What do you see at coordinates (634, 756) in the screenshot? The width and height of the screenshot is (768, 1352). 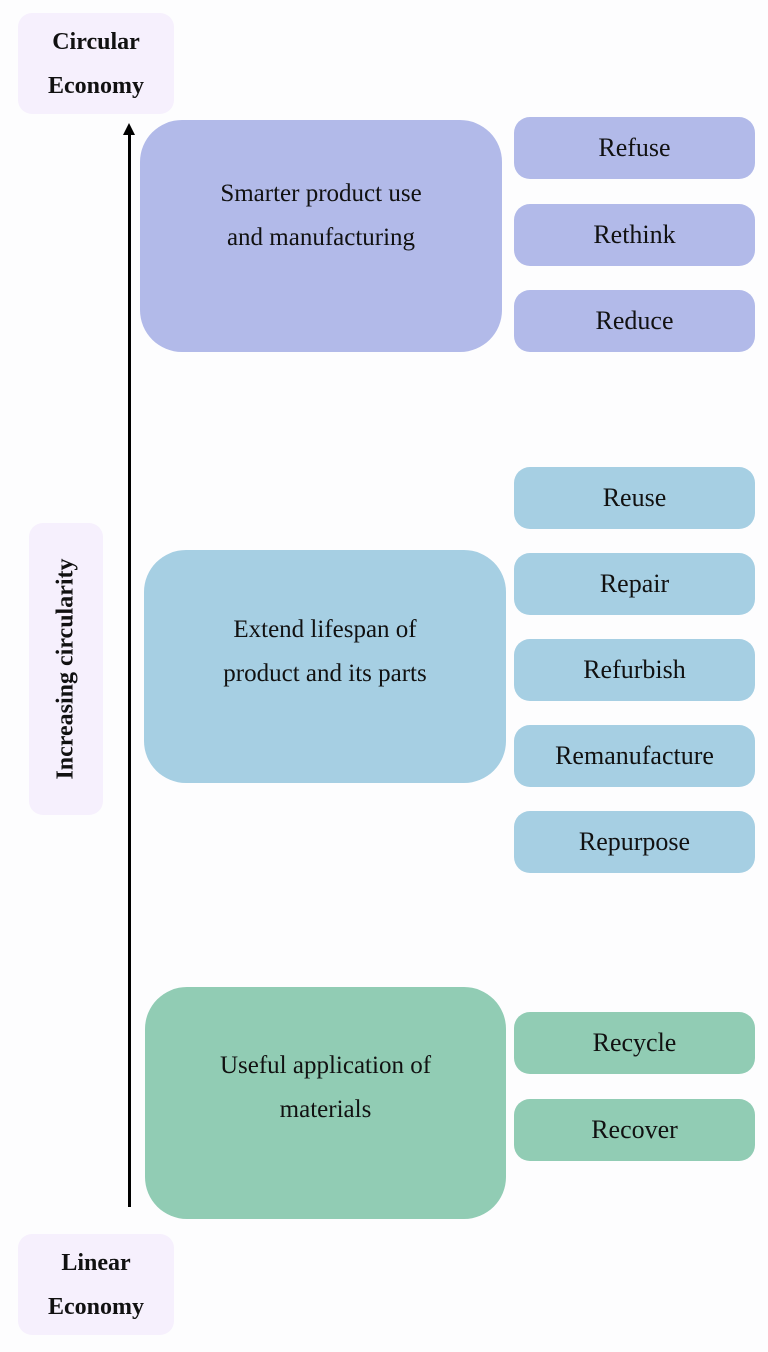 I see `strategy-remanufacture: Remanufacture` at bounding box center [634, 756].